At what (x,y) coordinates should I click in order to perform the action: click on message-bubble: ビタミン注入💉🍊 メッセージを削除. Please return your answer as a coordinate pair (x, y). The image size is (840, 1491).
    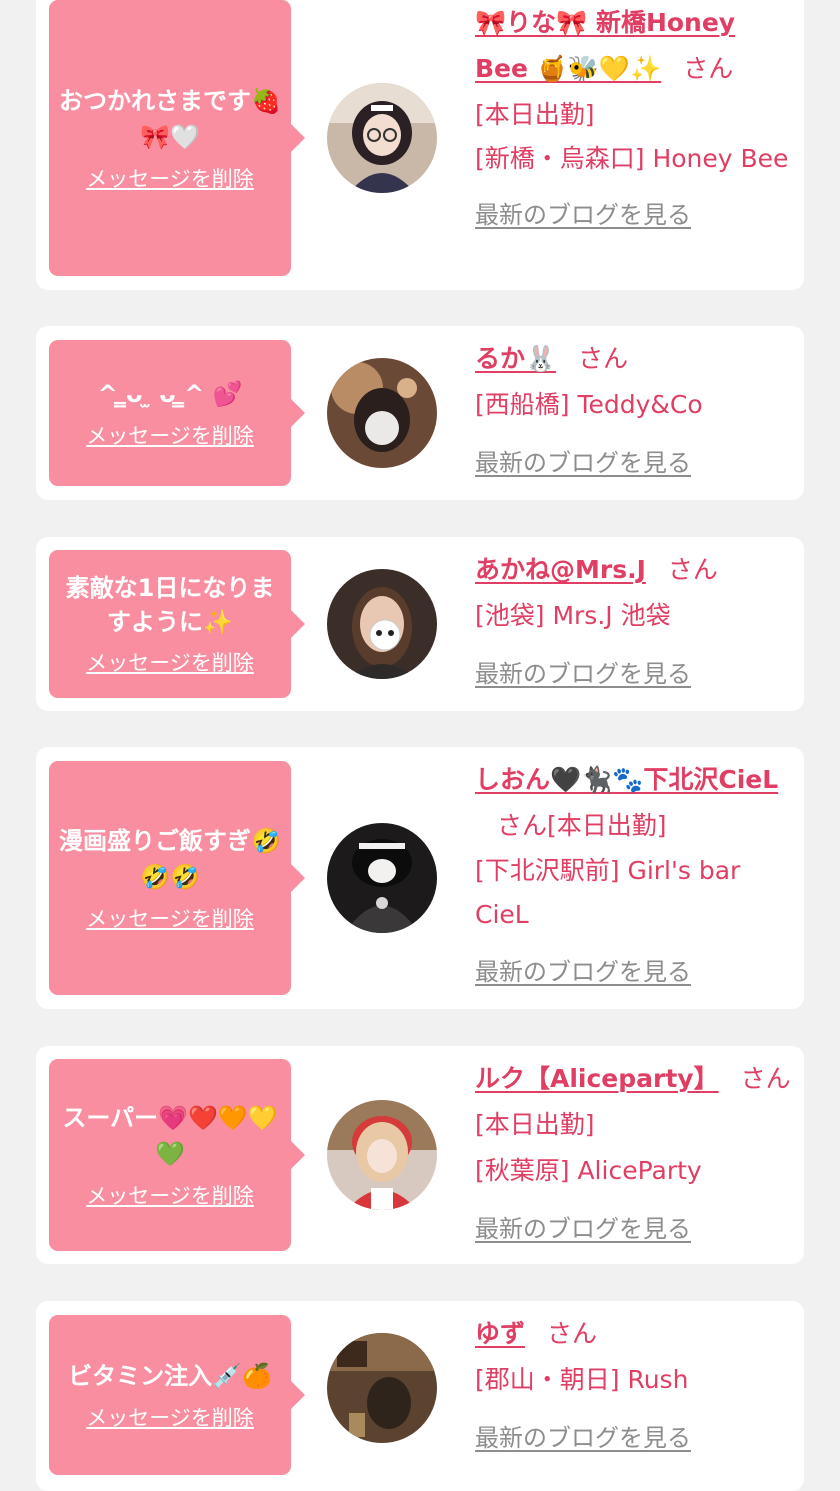
    Looking at the image, I should click on (177, 1395).